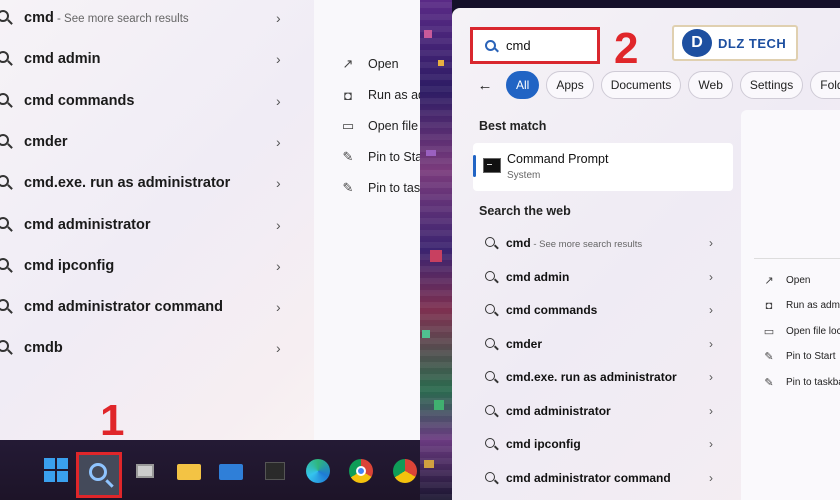 This screenshot has height=500, width=840. Describe the element at coordinates (602, 277) in the screenshot. I see `web-result-item: cmd admin ›` at that location.